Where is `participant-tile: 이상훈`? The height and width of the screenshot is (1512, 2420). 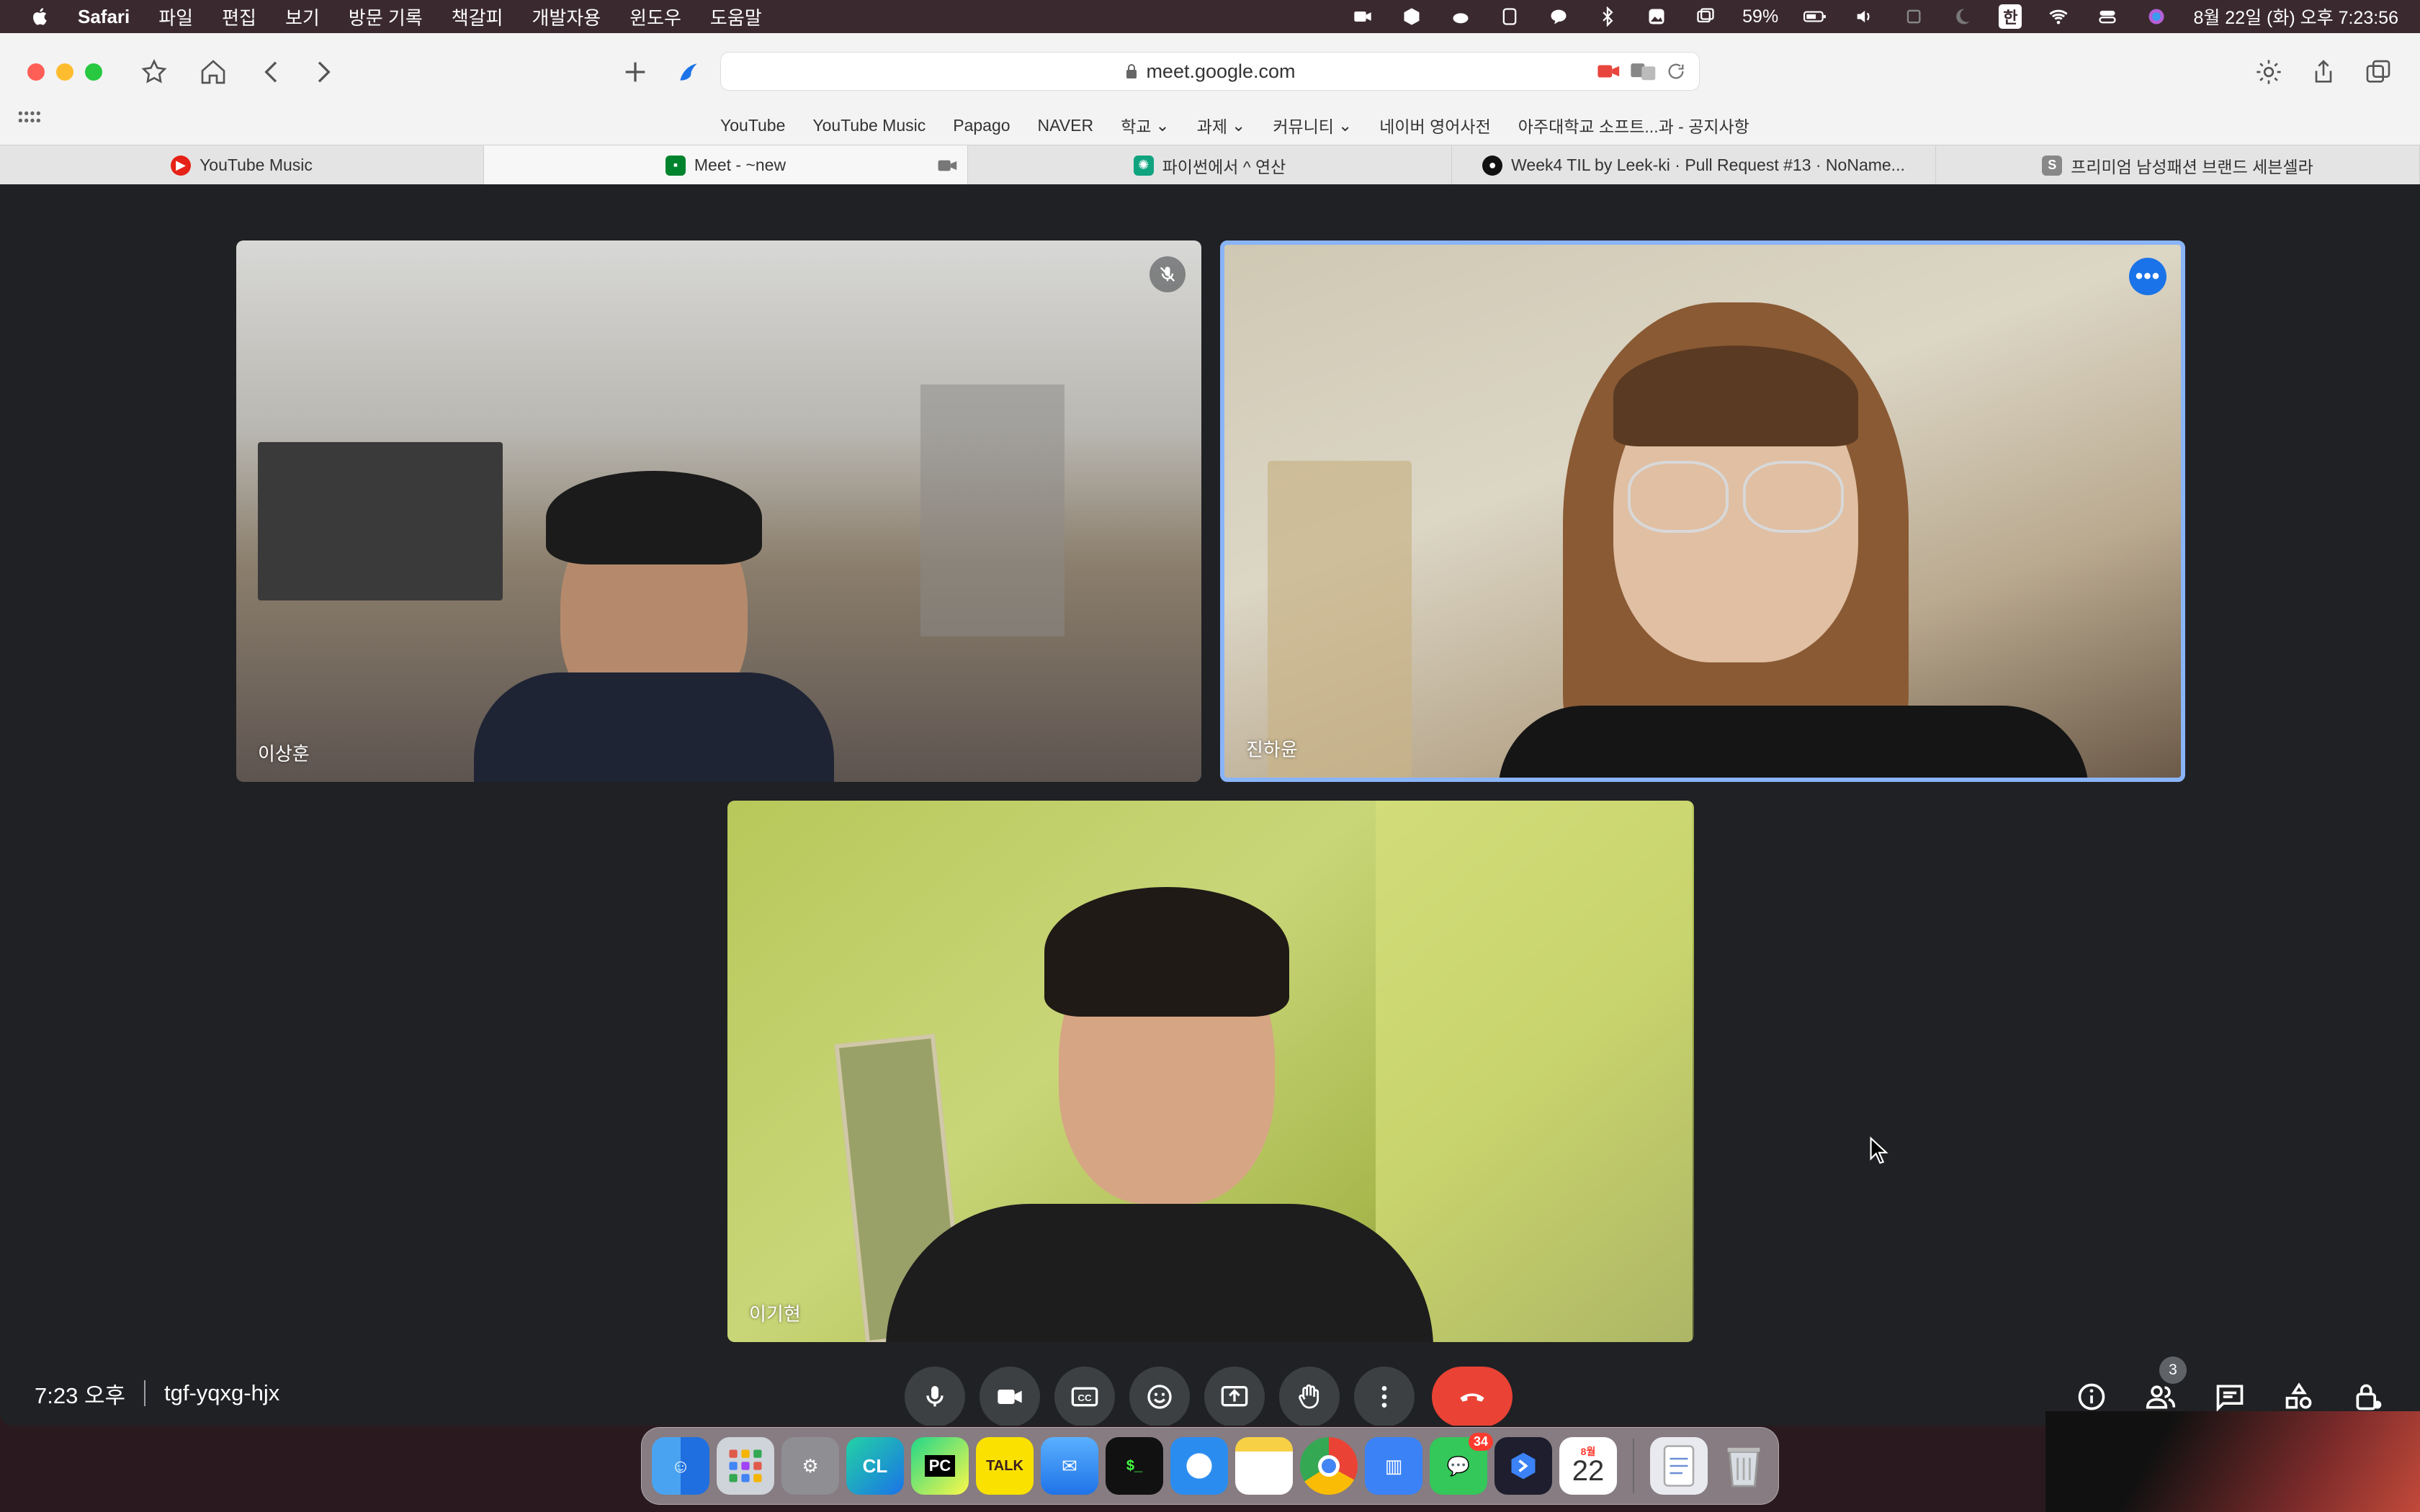
participant-tile: 이상훈 is located at coordinates (718, 511).